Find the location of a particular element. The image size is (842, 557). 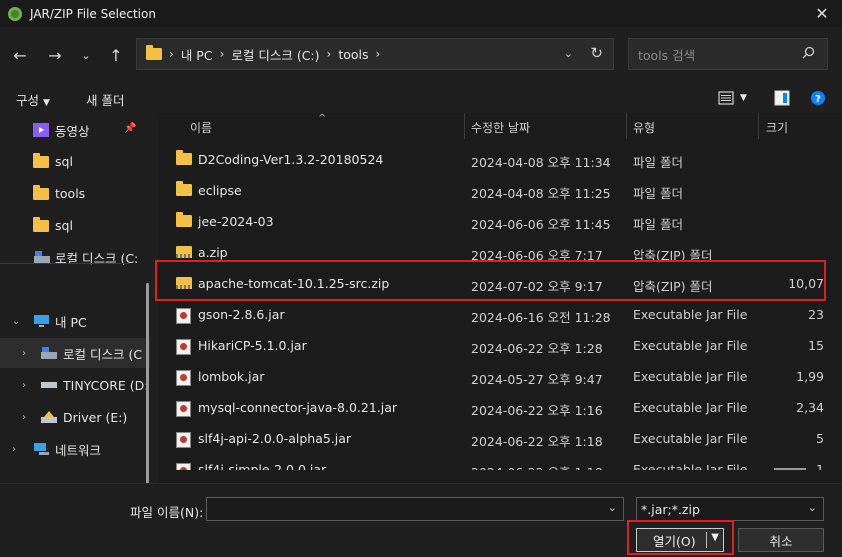

row-date: 2024-06-16 오전 11:28 is located at coordinates (541, 317).